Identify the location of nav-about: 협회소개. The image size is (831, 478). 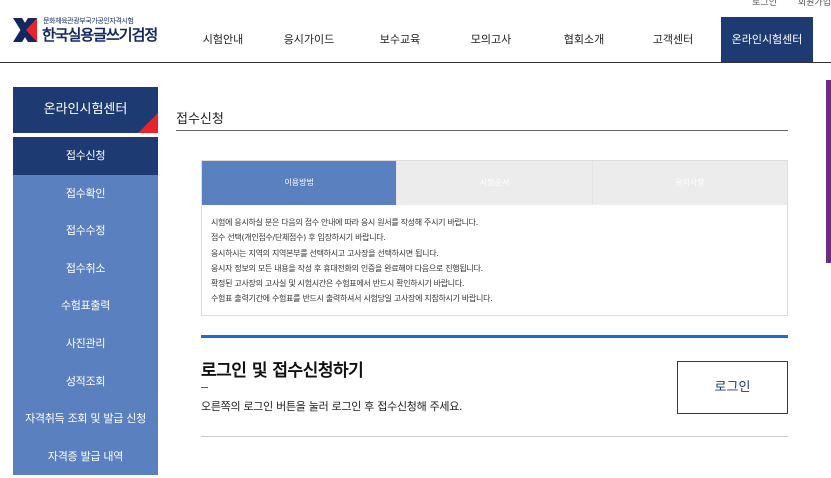
(584, 39).